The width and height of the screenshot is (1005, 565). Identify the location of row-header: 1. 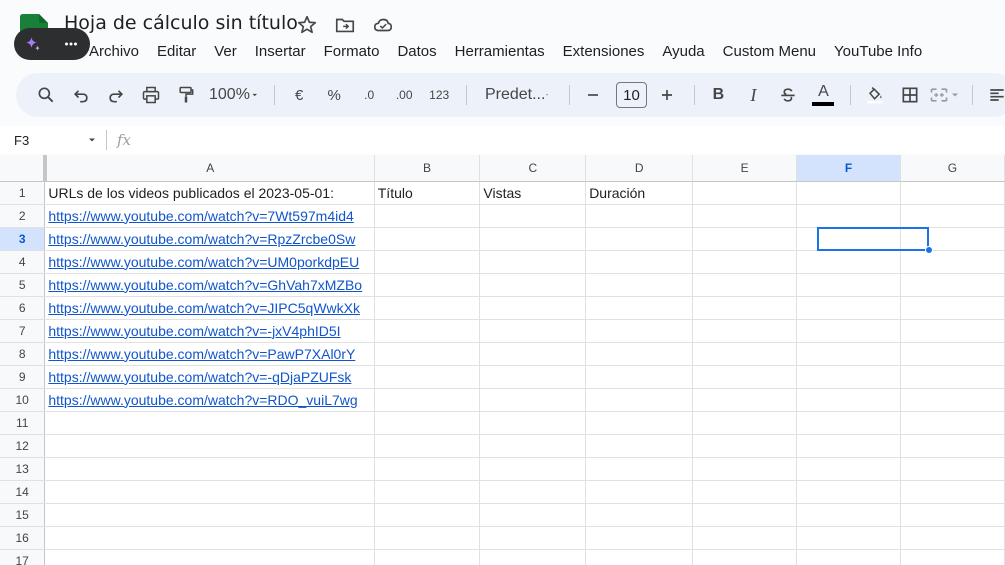
(23, 193).